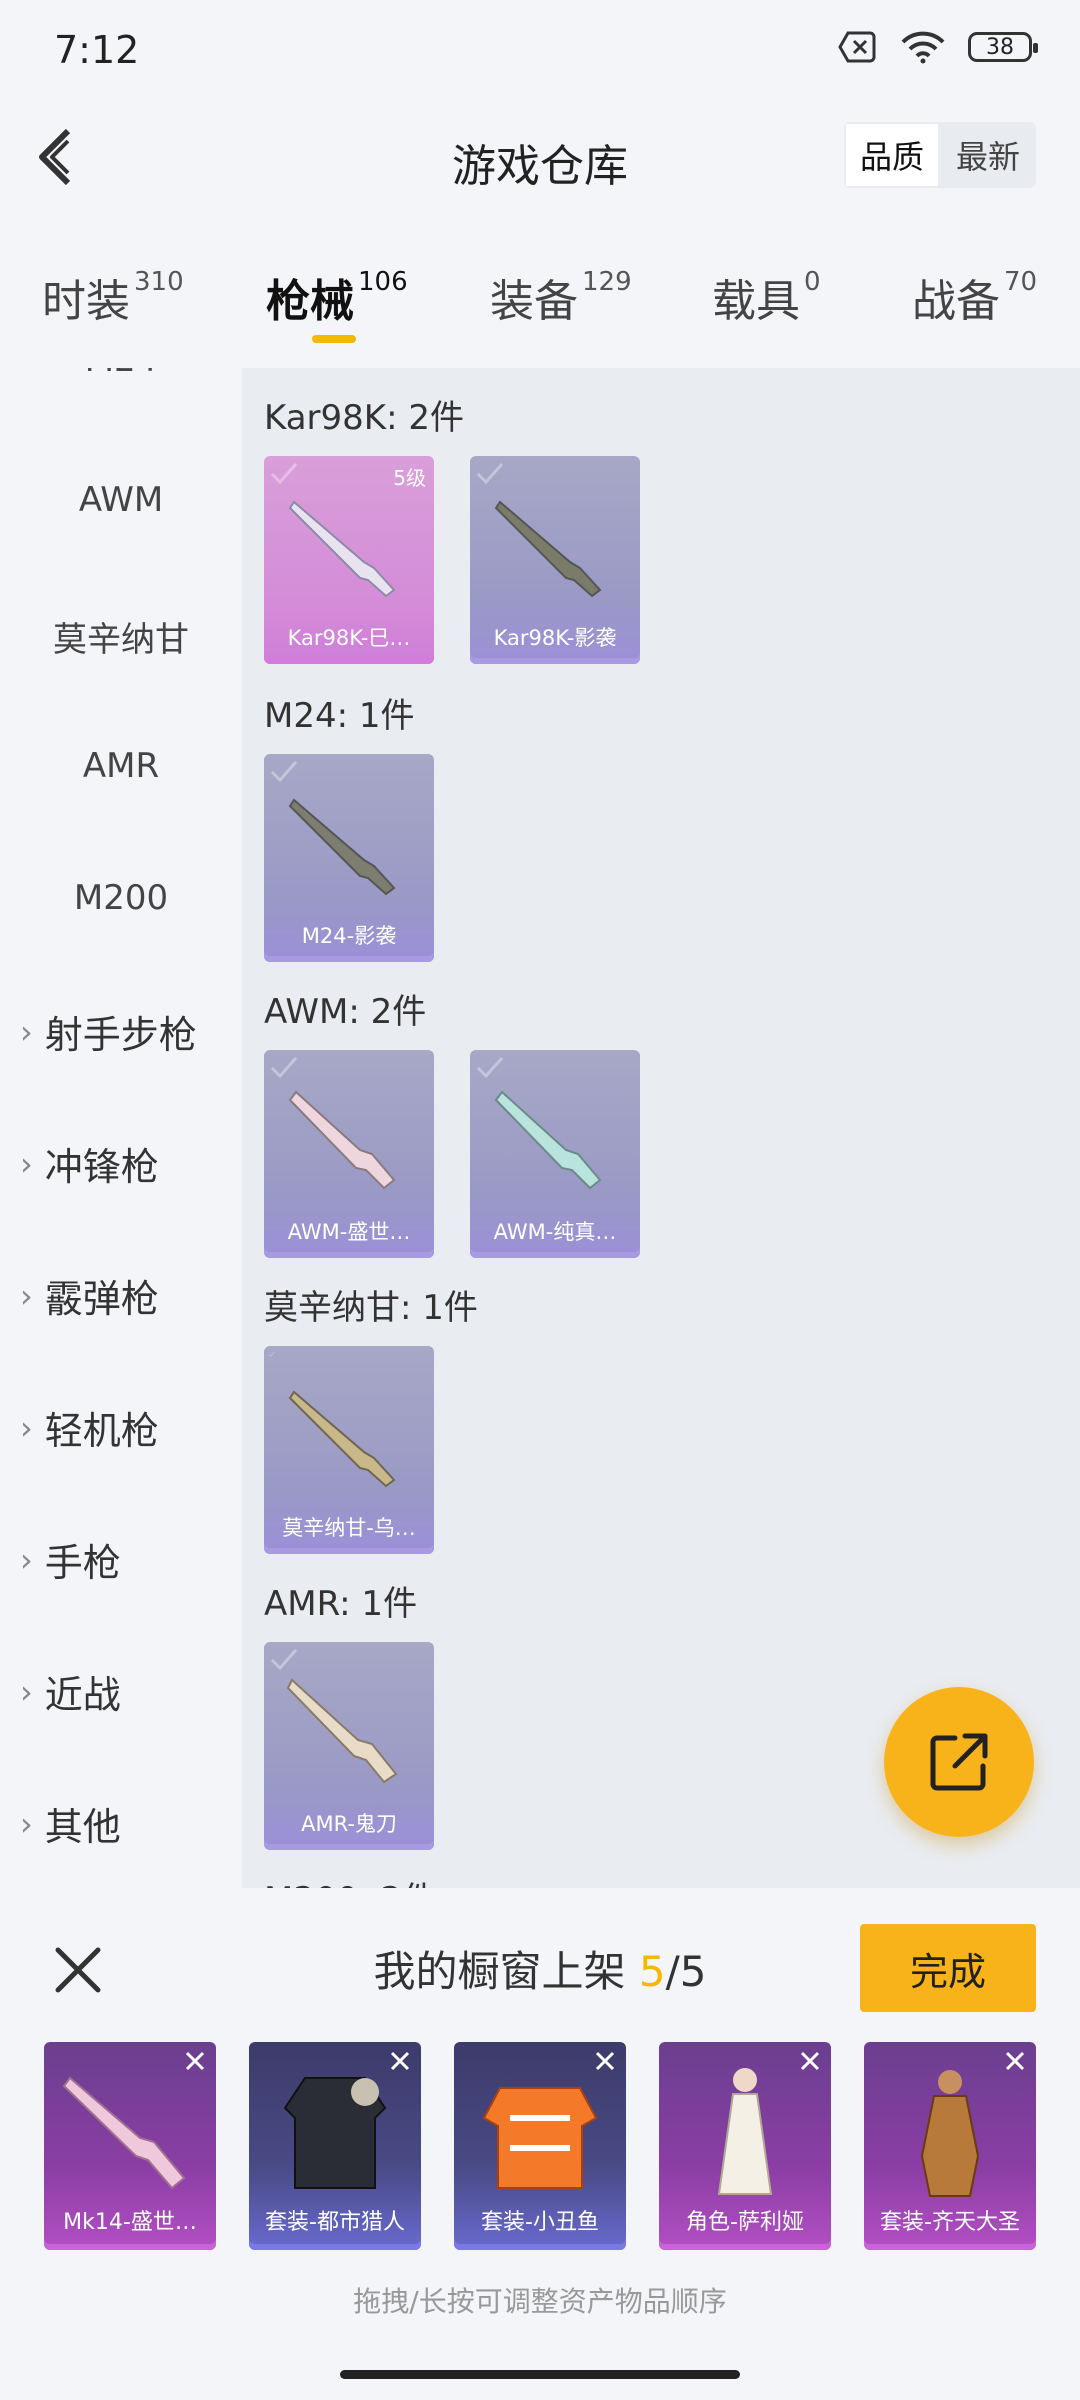 This screenshot has height=2400, width=1080. What do you see at coordinates (101, 1299) in the screenshot?
I see `sidebar-category-label: 霰弹枪` at bounding box center [101, 1299].